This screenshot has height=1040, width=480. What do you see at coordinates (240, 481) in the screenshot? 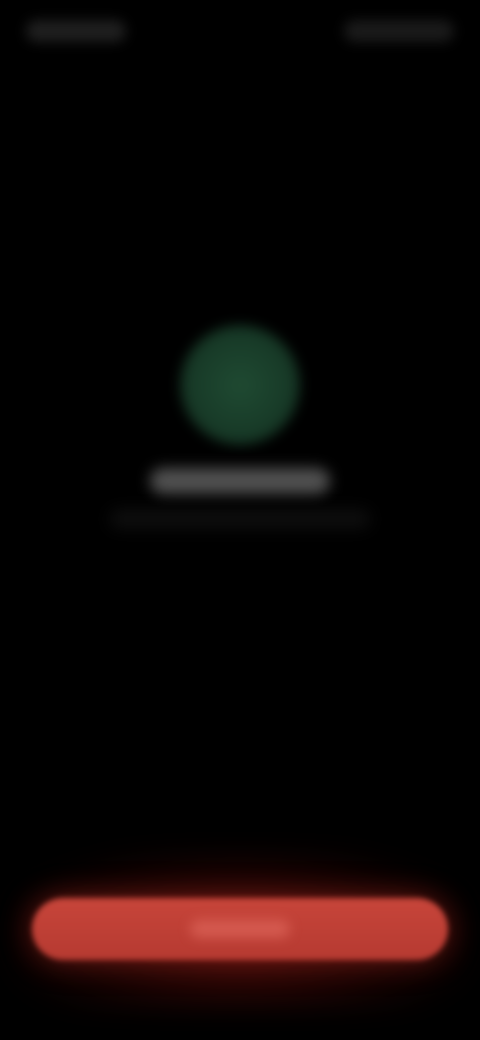
I see `contact-name` at bounding box center [240, 481].